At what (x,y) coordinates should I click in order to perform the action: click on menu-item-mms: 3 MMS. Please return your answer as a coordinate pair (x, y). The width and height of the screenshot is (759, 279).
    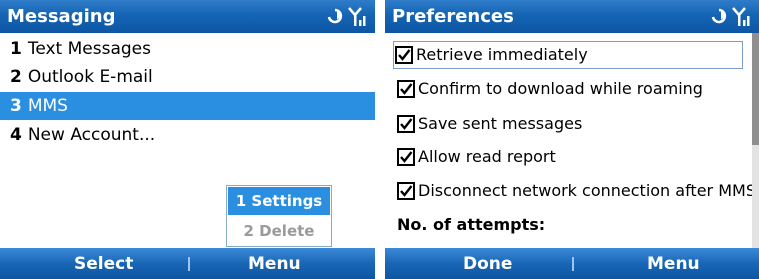
    Looking at the image, I should click on (187, 106).